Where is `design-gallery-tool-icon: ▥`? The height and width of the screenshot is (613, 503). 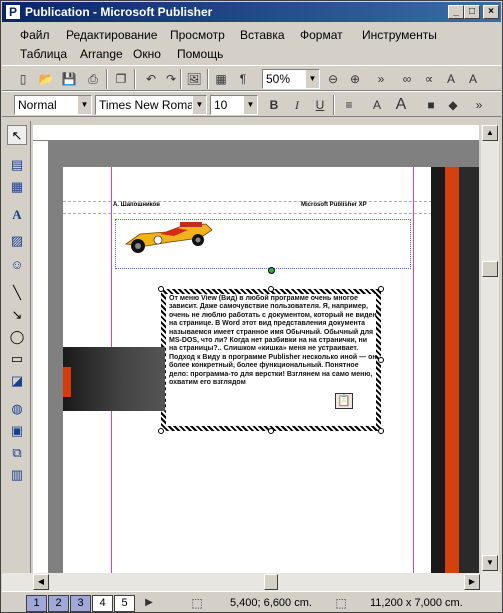
design-gallery-tool-icon: ▥ is located at coordinates (17, 475).